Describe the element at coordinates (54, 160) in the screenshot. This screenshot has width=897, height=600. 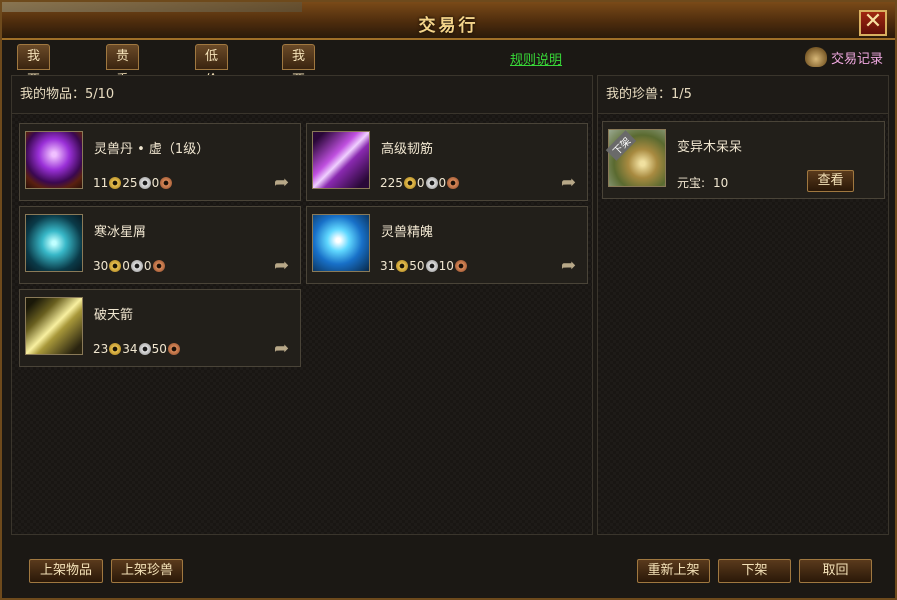
I see `purple-orb-icon` at that location.